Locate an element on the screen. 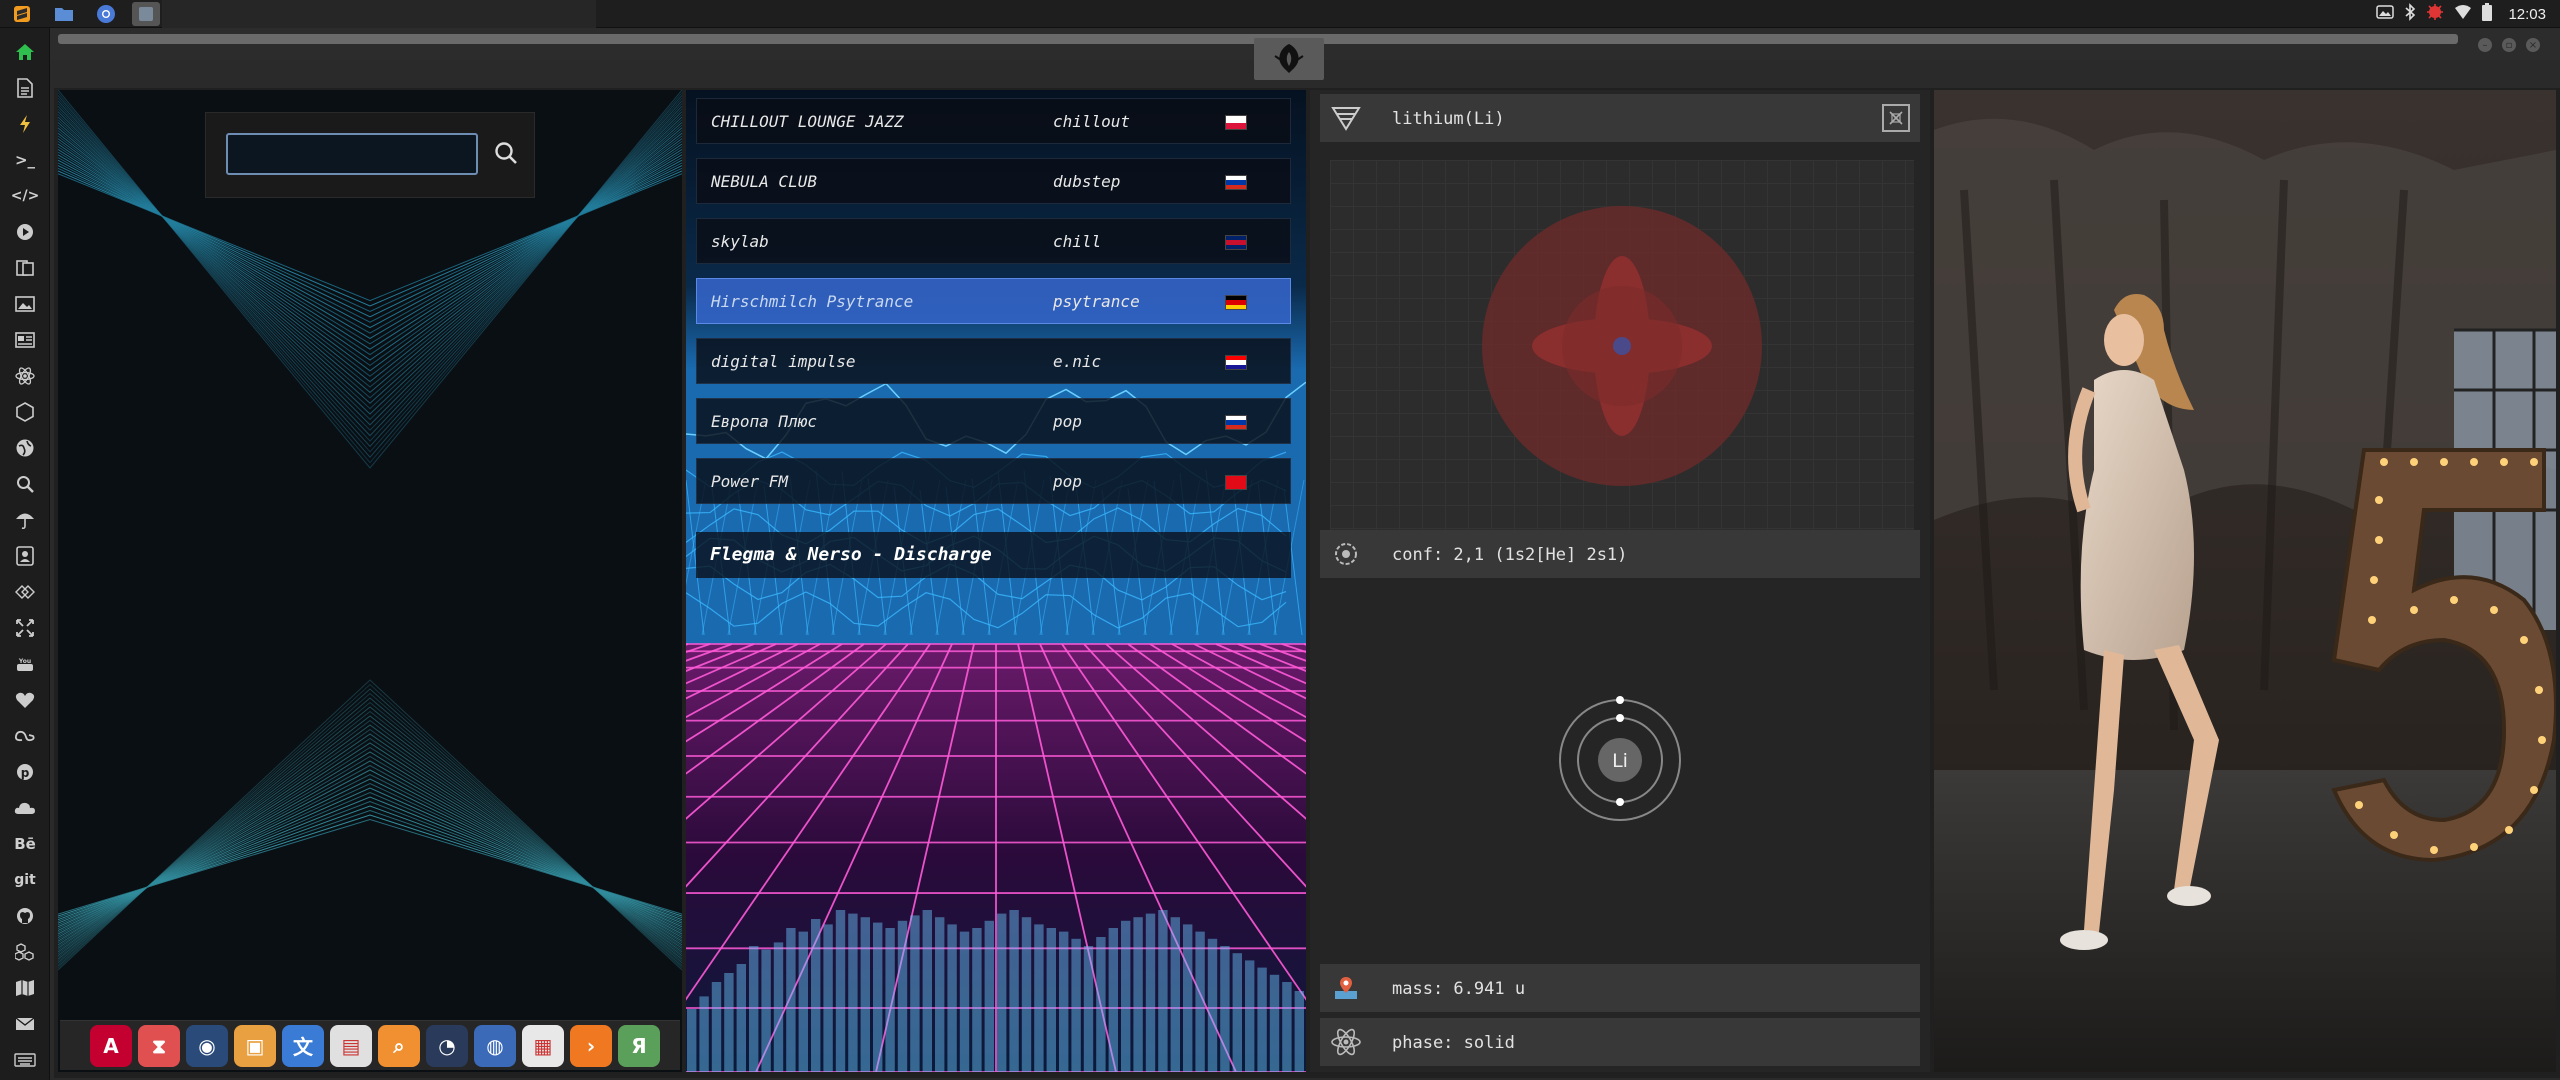 Image resolution: width=2560 pixels, height=1080 pixels. station-row: Hirschmilch Psytrance psytrance is located at coordinates (993, 301).